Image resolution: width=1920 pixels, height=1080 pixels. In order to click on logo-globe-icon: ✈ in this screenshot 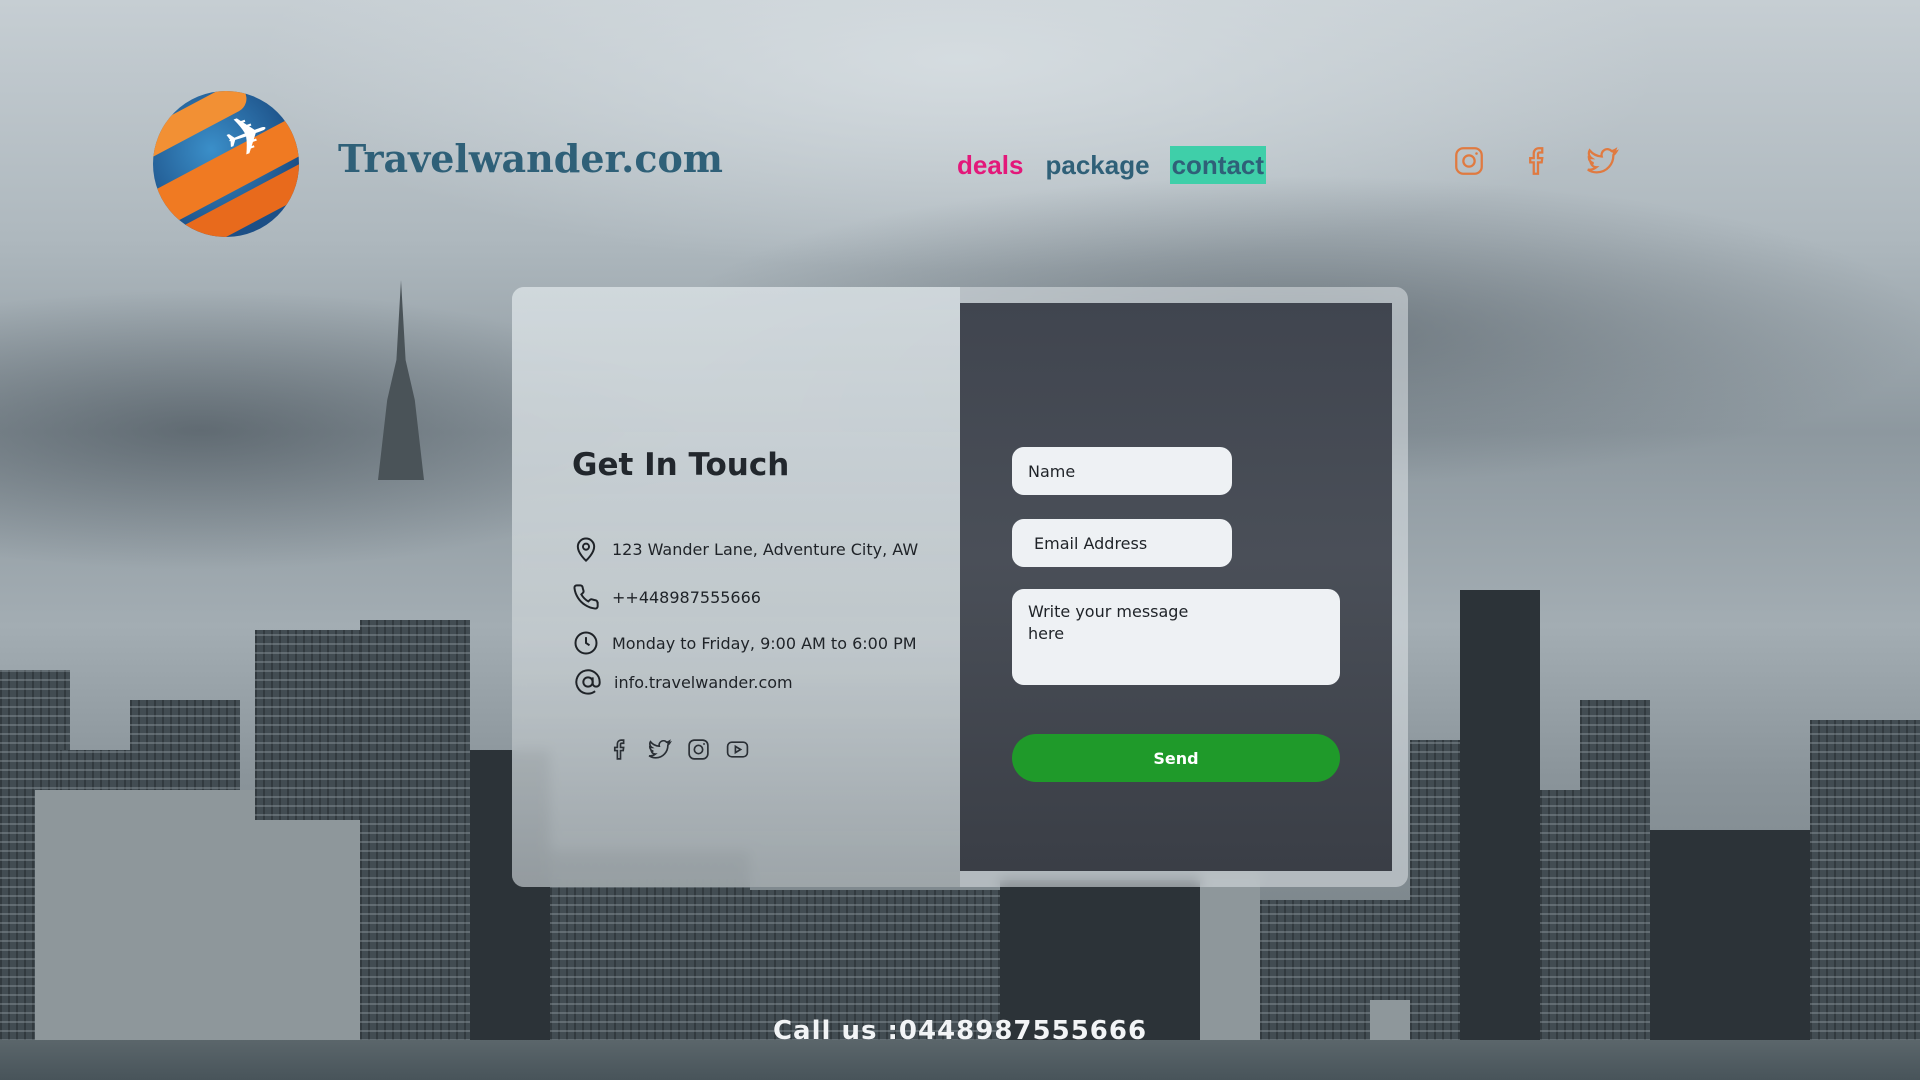, I will do `click(226, 164)`.